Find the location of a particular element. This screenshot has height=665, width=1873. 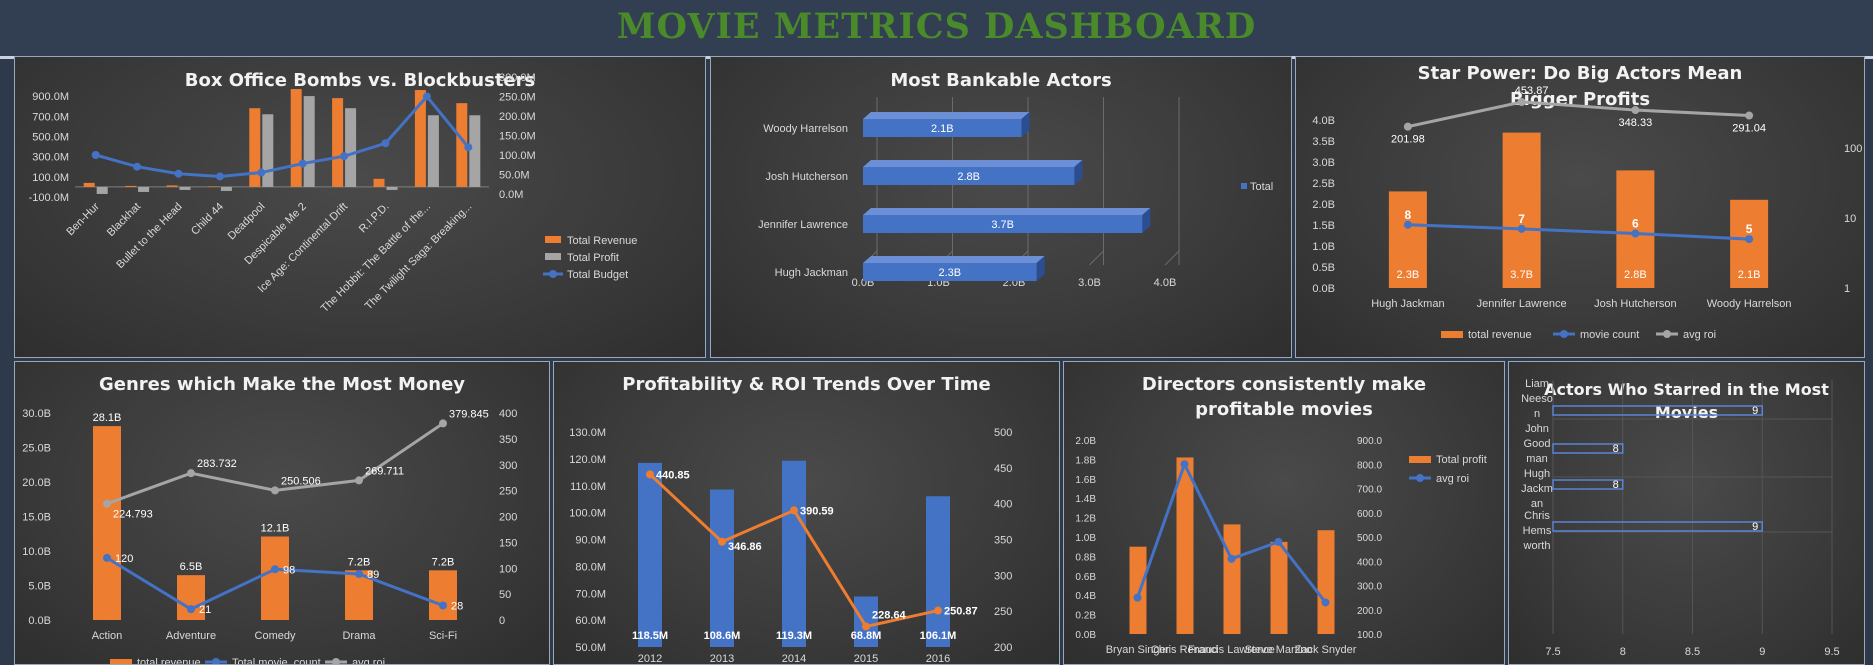

data-label: 108.6M is located at coordinates (722, 636).